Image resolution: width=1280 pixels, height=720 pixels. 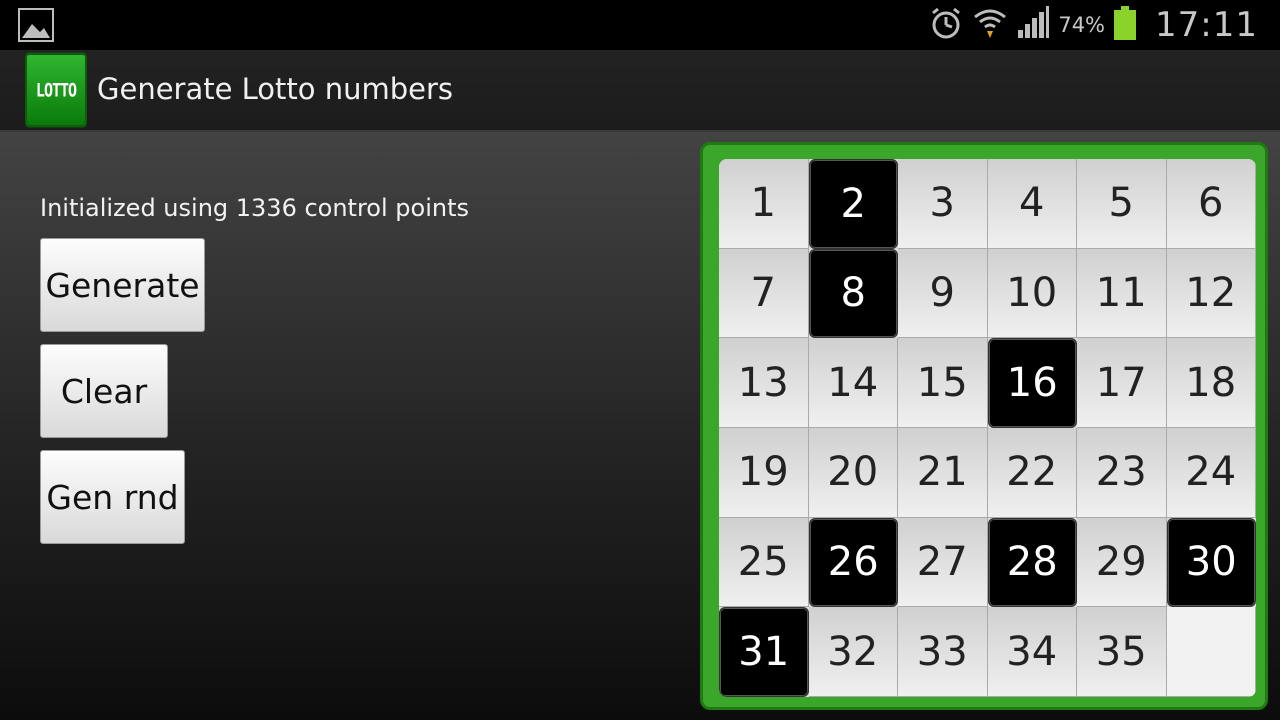 I want to click on generate-button: Generate, so click(x=122, y=285).